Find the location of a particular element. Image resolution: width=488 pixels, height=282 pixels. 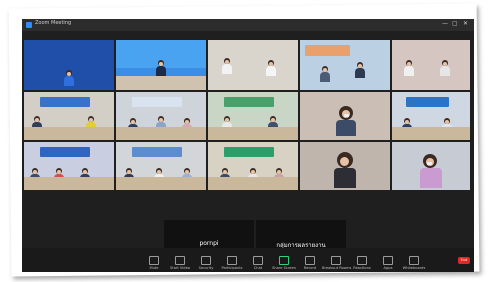

end-meeting-button: End is located at coordinates (464, 260).